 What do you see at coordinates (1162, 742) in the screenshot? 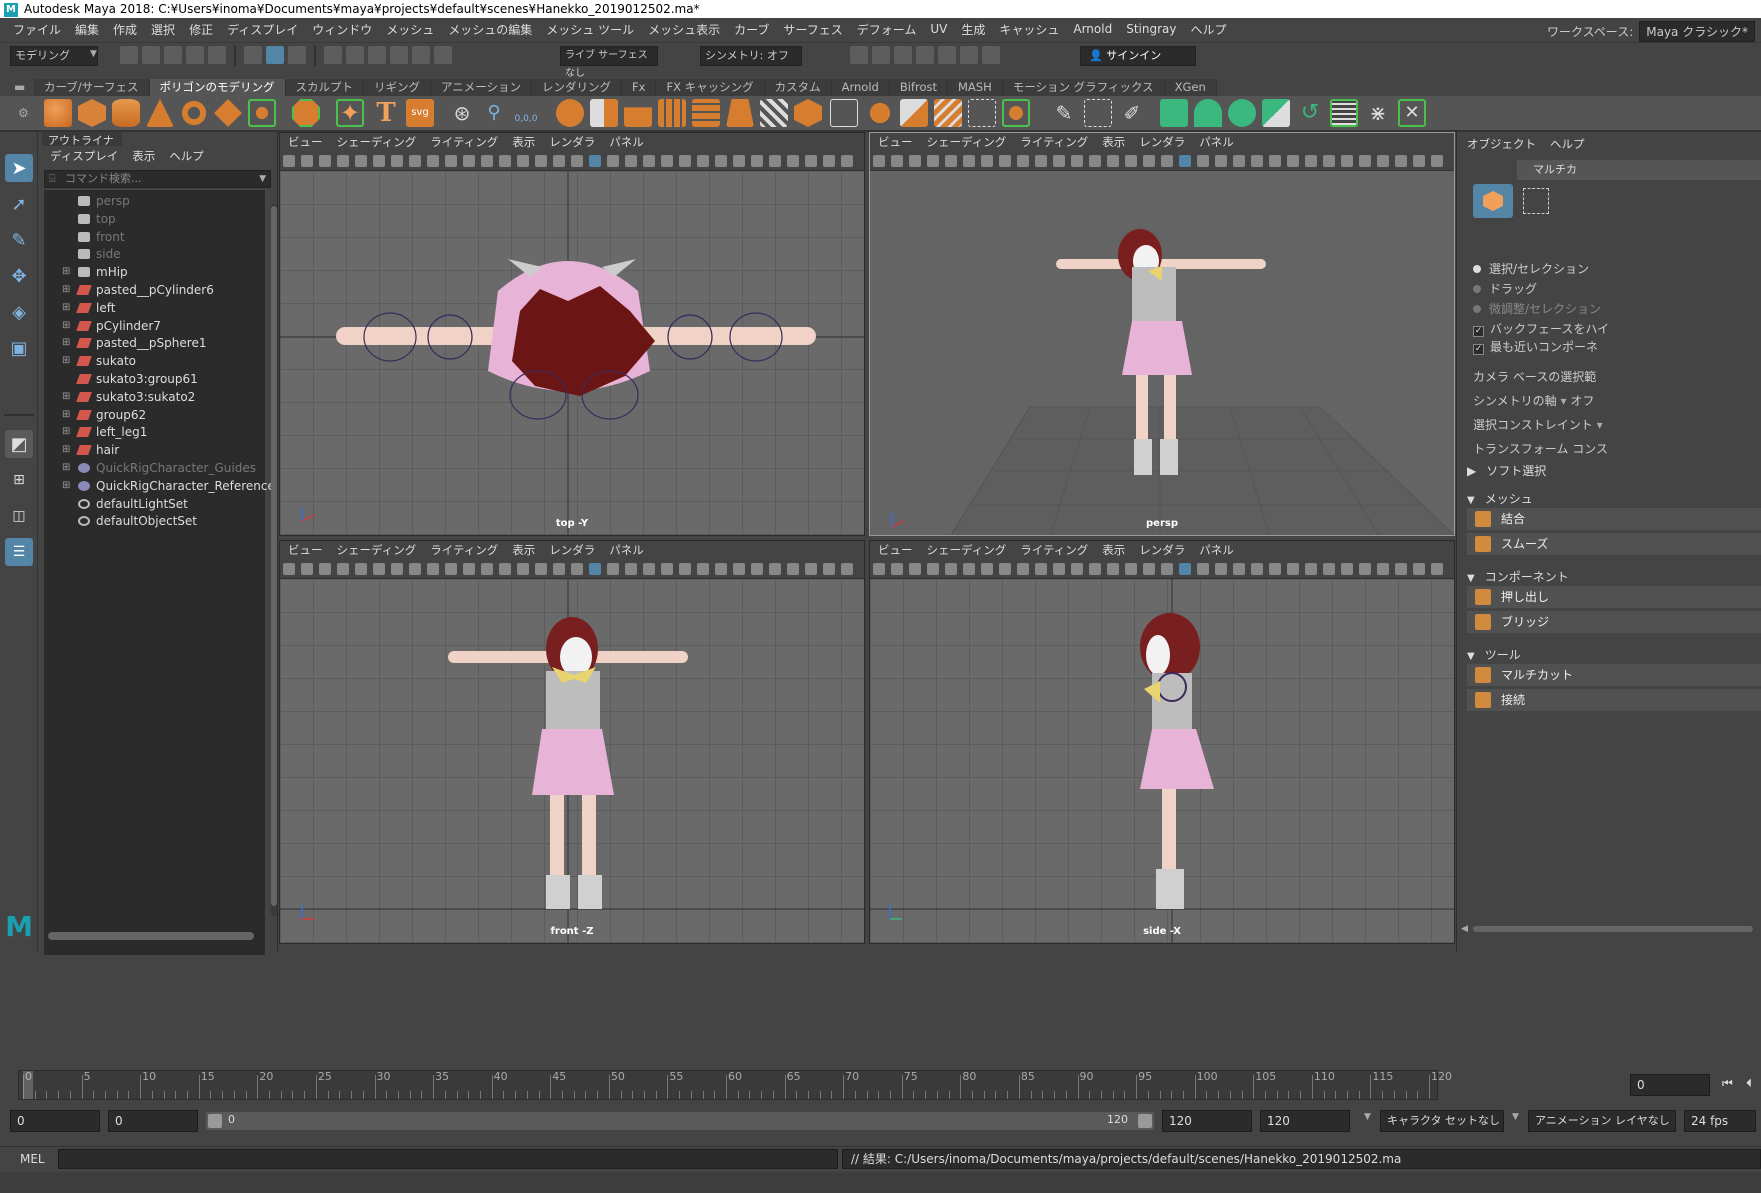
I see `side-viewport: ビュー シェーディング ライティング 表示 レンダラ パネル side -X` at bounding box center [1162, 742].